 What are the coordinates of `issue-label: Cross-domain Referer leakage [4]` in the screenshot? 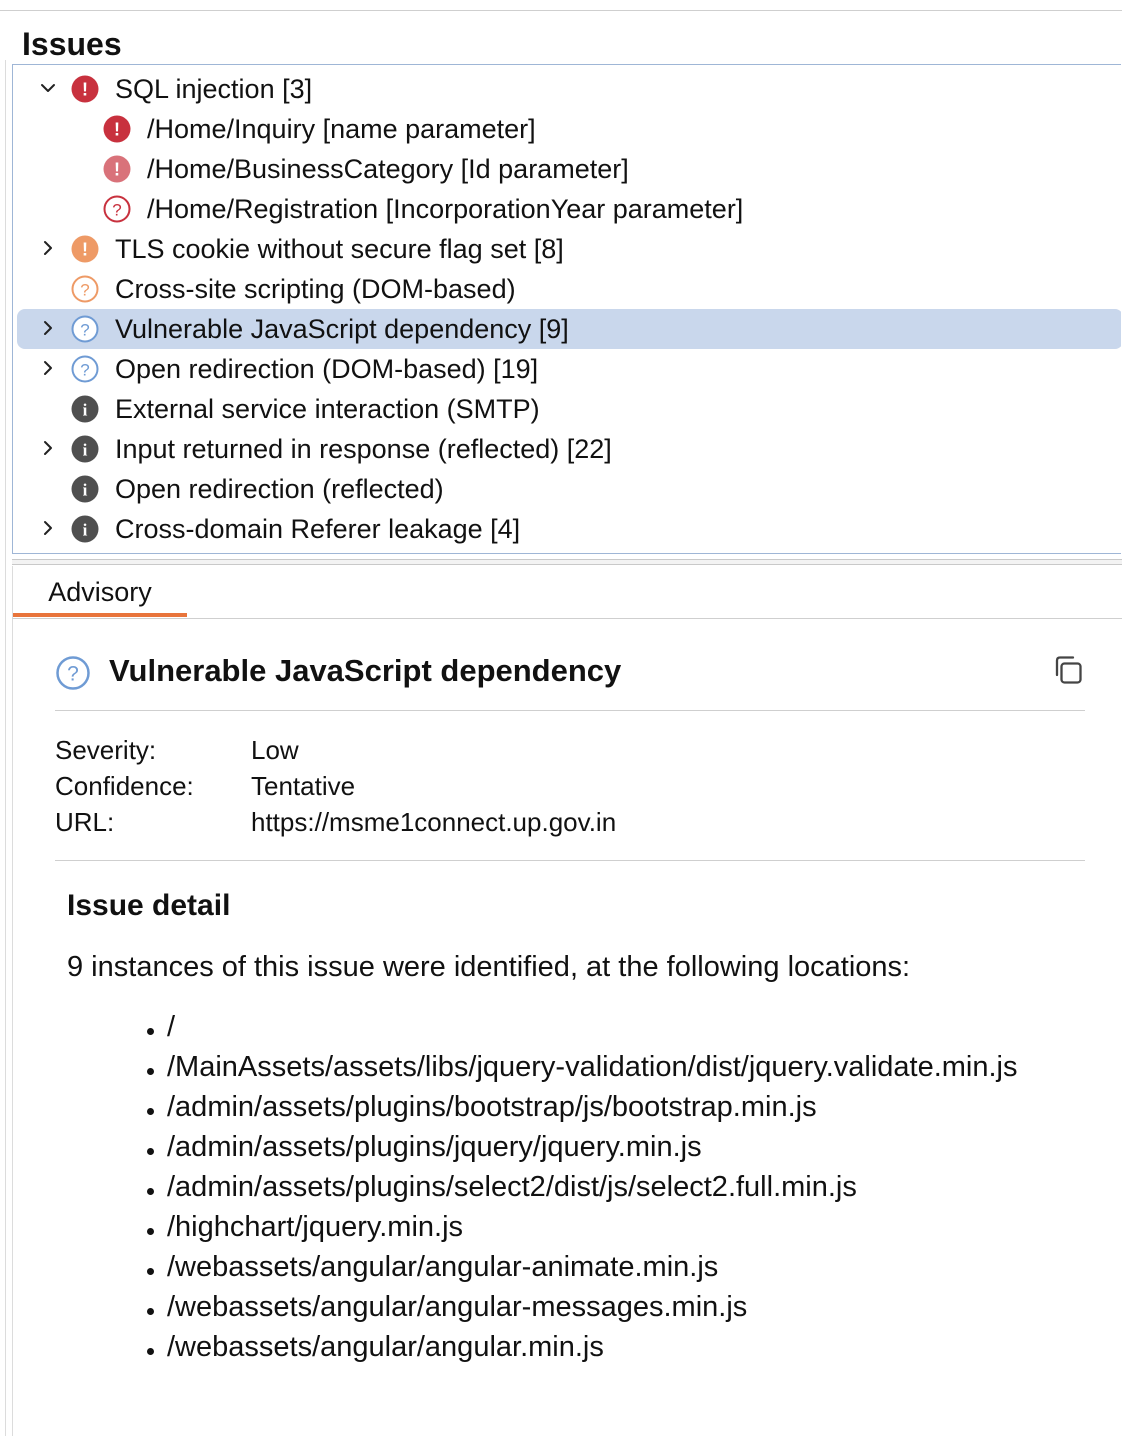 It's located at (318, 529).